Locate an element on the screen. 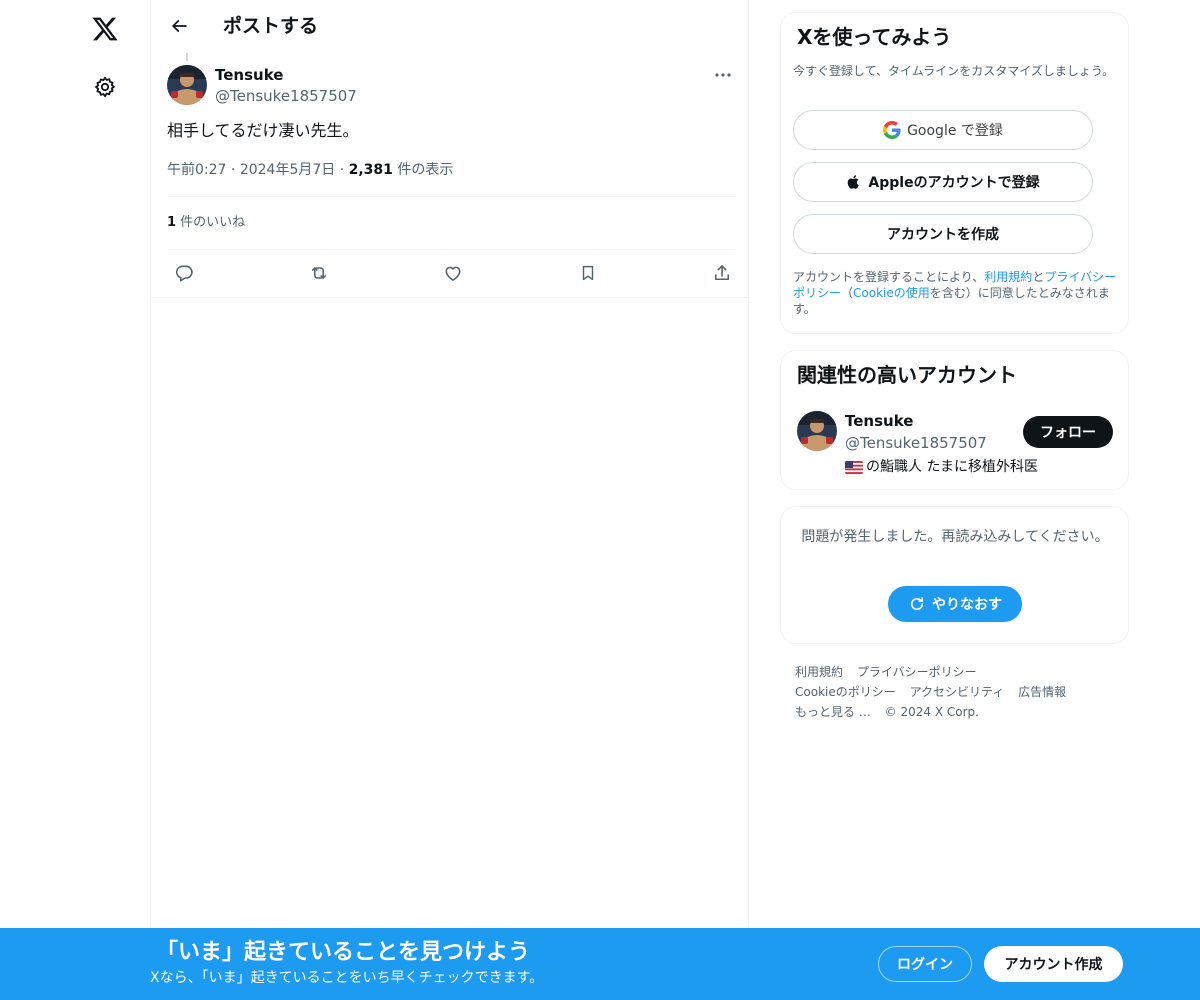 The width and height of the screenshot is (1200, 1000). more-options-button is located at coordinates (723, 75).